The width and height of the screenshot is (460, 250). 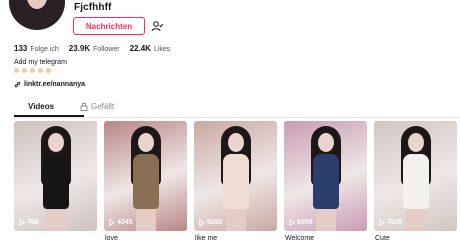 I want to click on profile-stats: 133 Folge ich 23.9K Follower 22.4K Likes, so click(x=97, y=48).